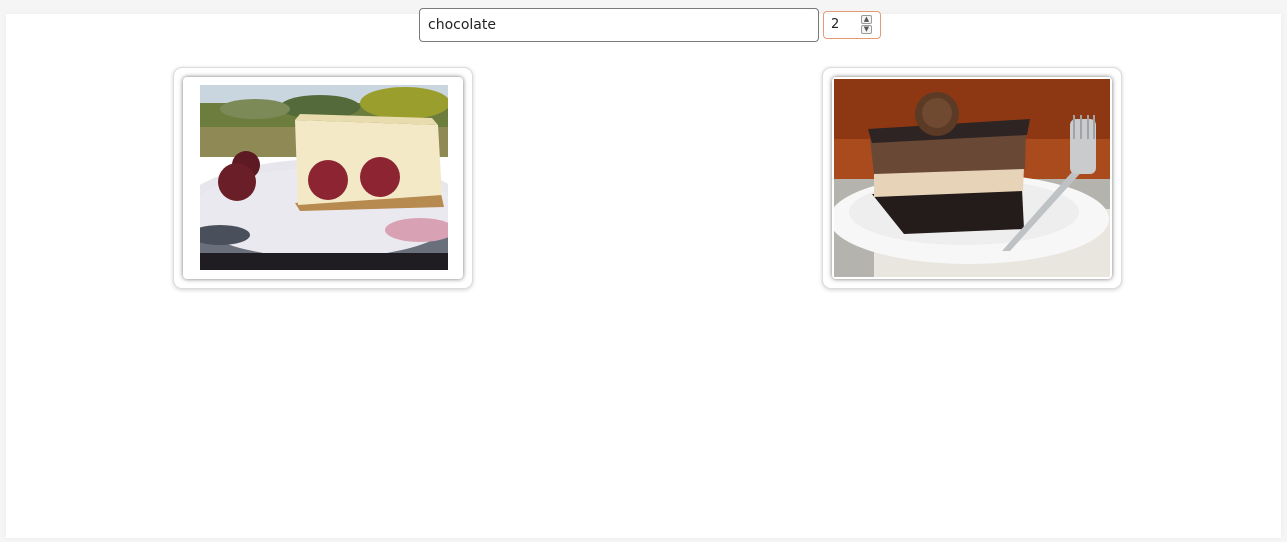 This screenshot has width=1287, height=542. I want to click on peanut-butter-cup-top, so click(937, 113).